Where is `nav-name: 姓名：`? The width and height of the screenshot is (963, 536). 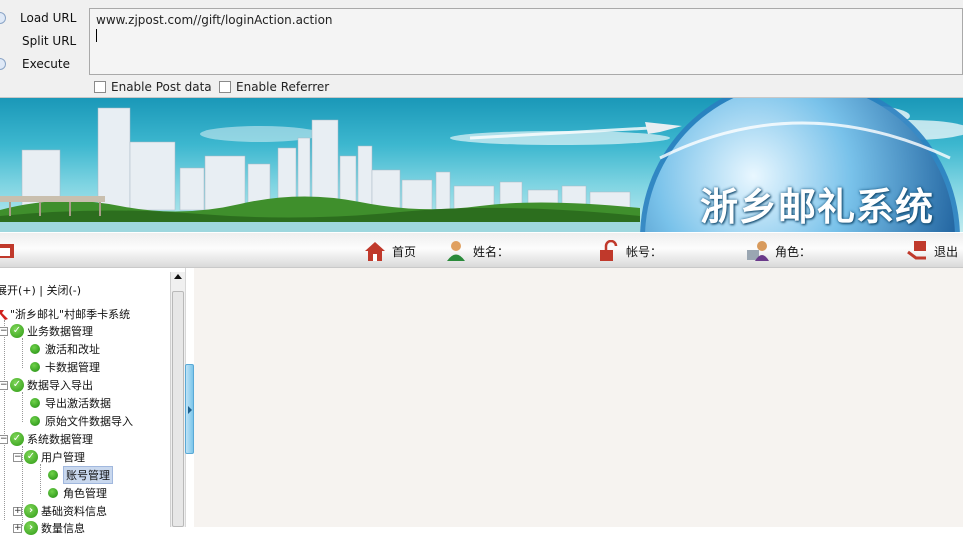 nav-name: 姓名： is located at coordinates (477, 251).